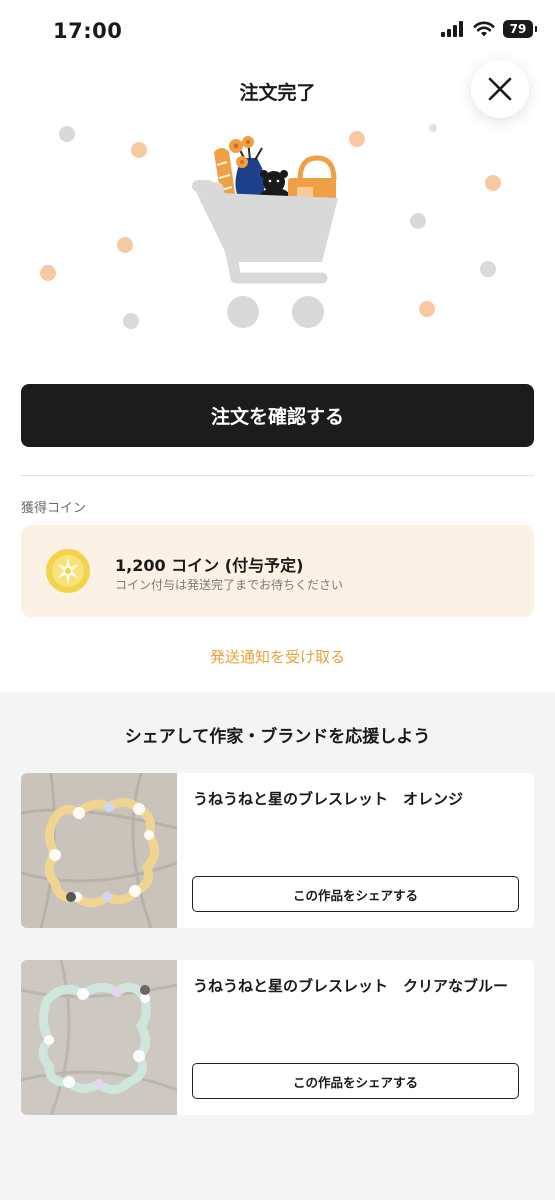 Image resolution: width=555 pixels, height=1200 pixels. I want to click on coin-note: コイン付与は発送完了までお待ちください, so click(229, 585).